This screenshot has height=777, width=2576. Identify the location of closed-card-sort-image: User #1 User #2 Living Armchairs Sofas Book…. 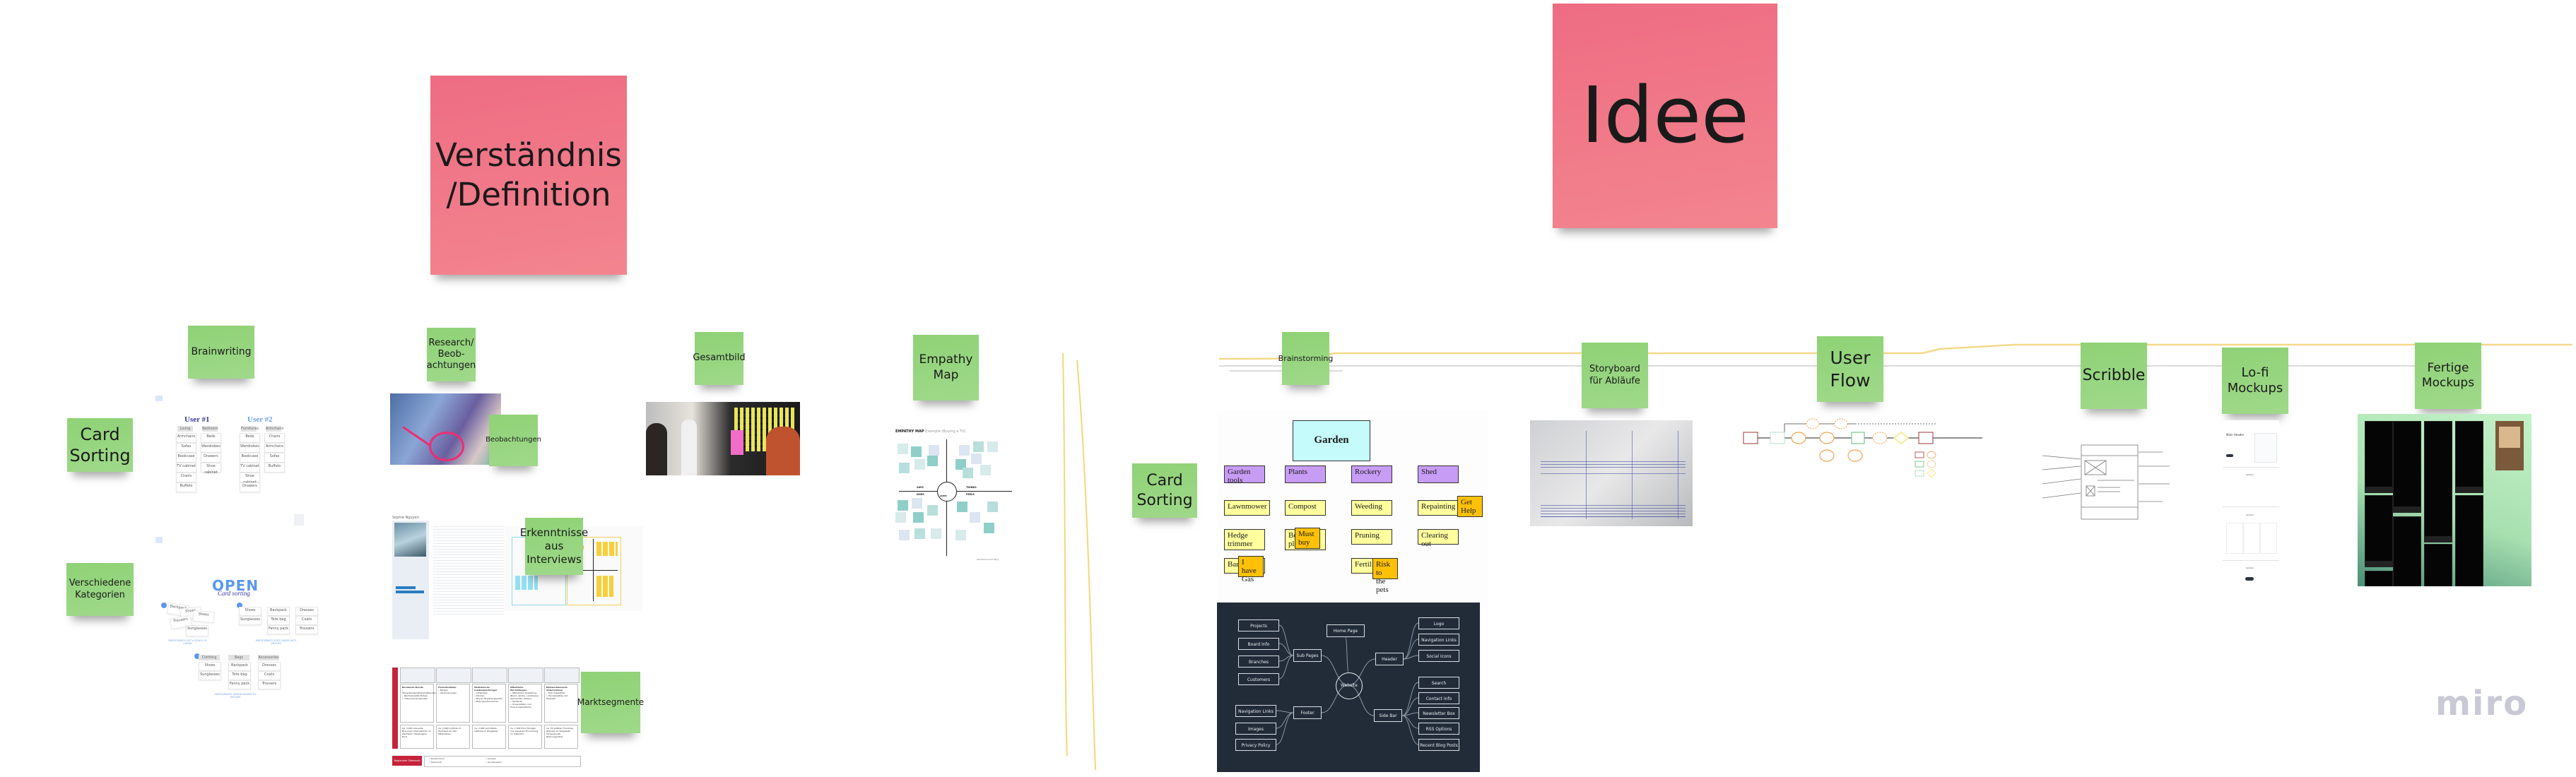
(230, 465).